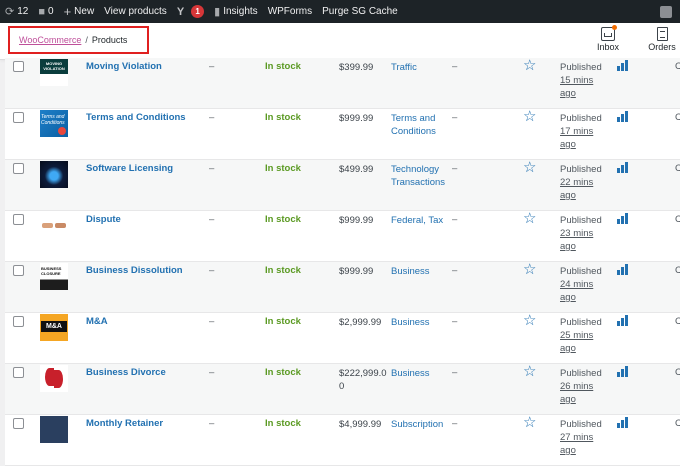 Image resolution: width=680 pixels, height=466 pixels. I want to click on price-cell: $999.99, so click(356, 271).